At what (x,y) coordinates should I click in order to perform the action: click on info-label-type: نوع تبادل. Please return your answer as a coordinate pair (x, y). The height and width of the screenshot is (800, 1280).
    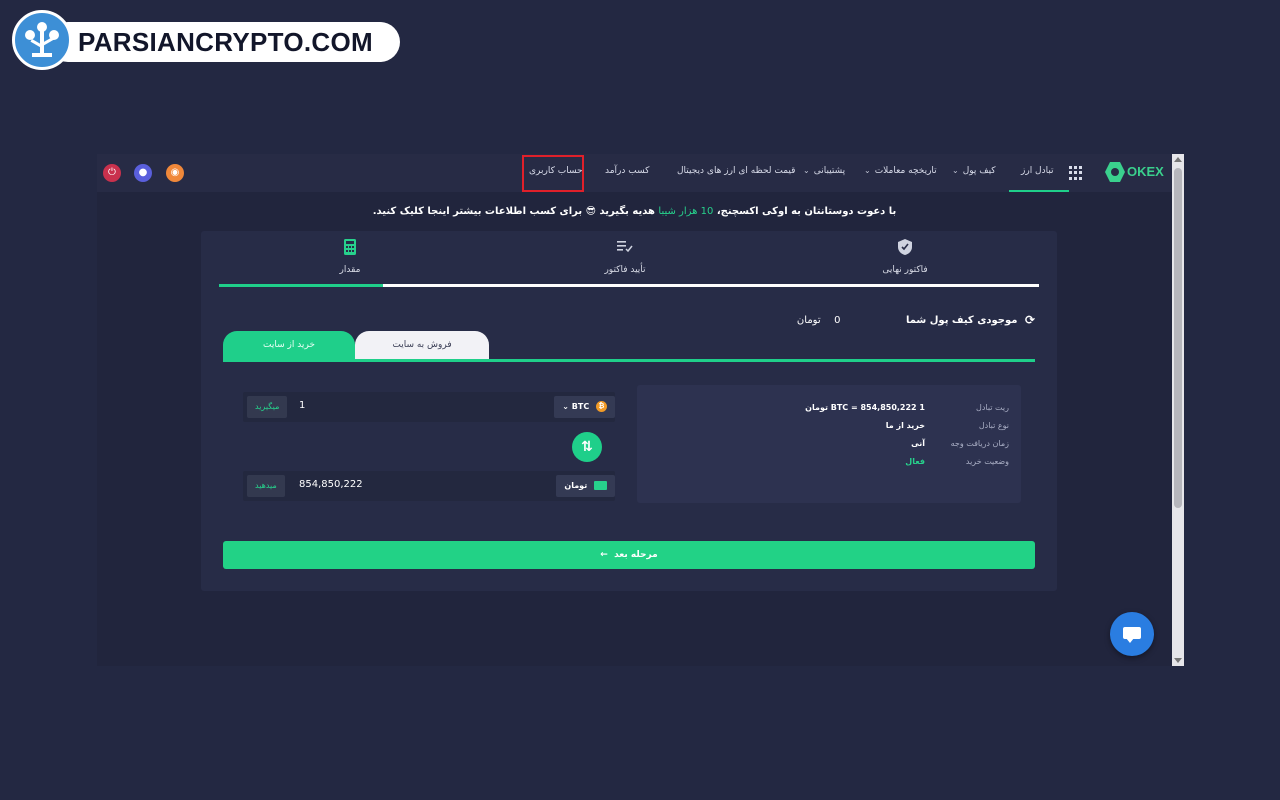
    Looking at the image, I should click on (993, 425).